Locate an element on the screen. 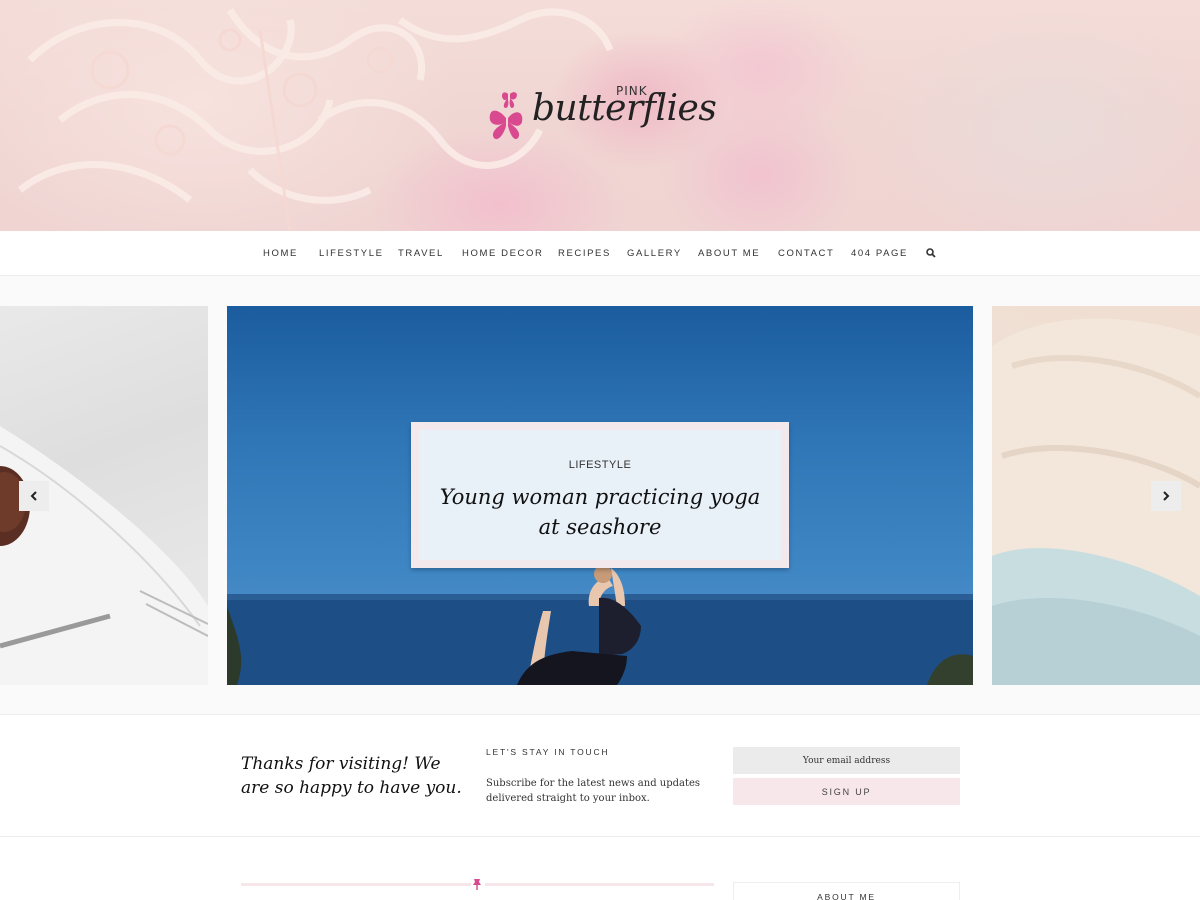  section-divider-right is located at coordinates (599, 884).